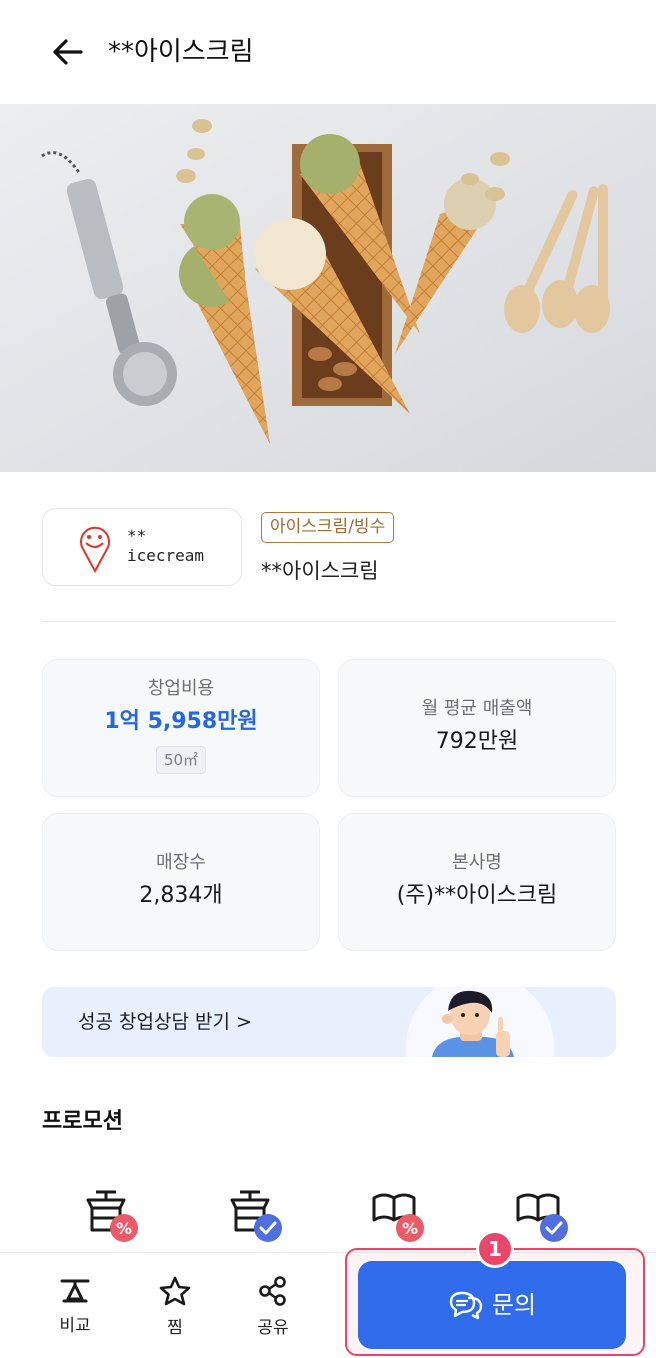  I want to click on favorite-button: 찜, so click(175, 1310).